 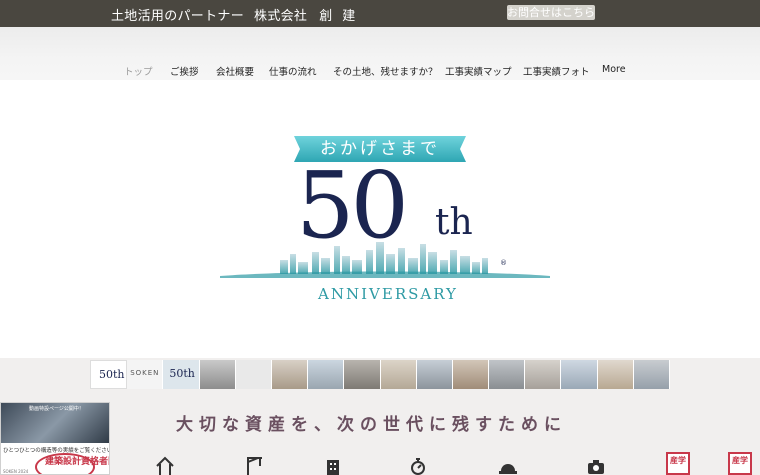 I want to click on helmet-icon, so click(x=508, y=465).